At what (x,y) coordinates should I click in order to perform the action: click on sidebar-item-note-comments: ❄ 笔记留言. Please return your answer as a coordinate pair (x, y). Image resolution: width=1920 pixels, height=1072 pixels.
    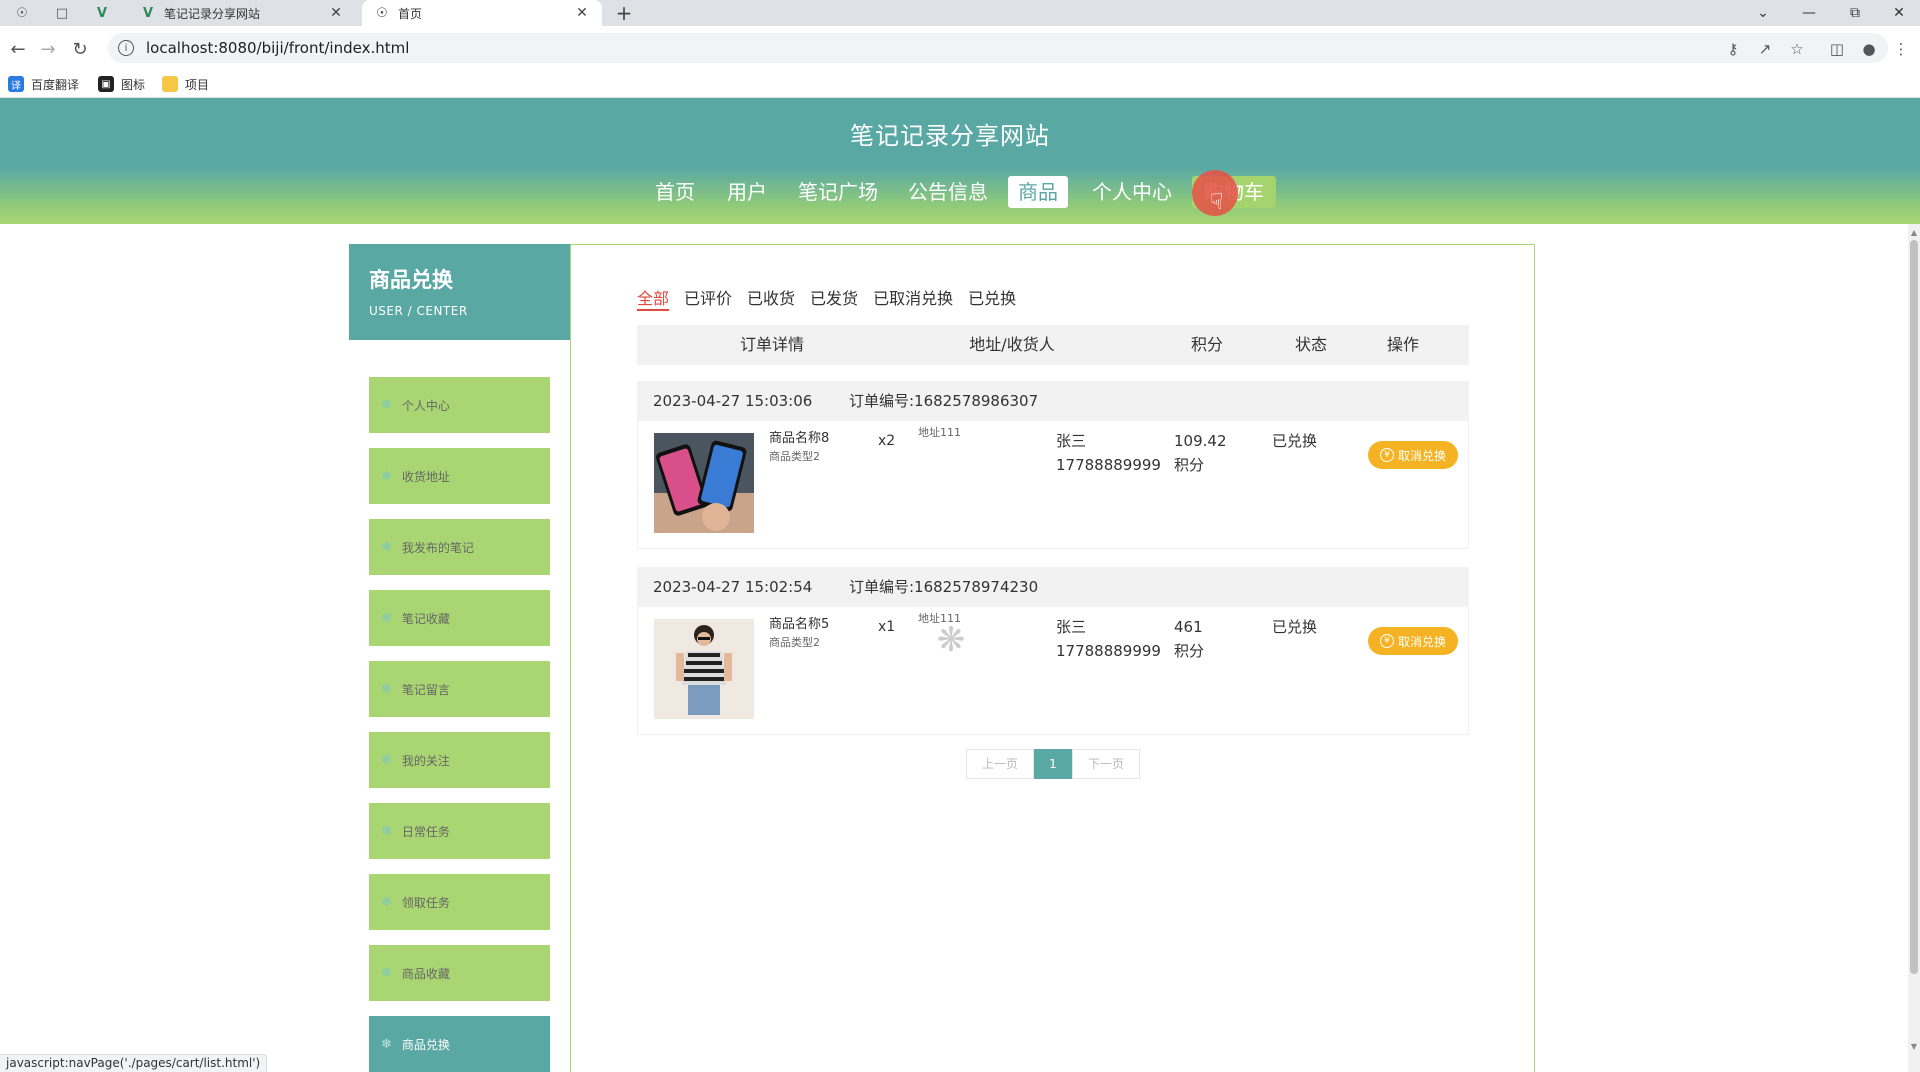
    Looking at the image, I should click on (459, 689).